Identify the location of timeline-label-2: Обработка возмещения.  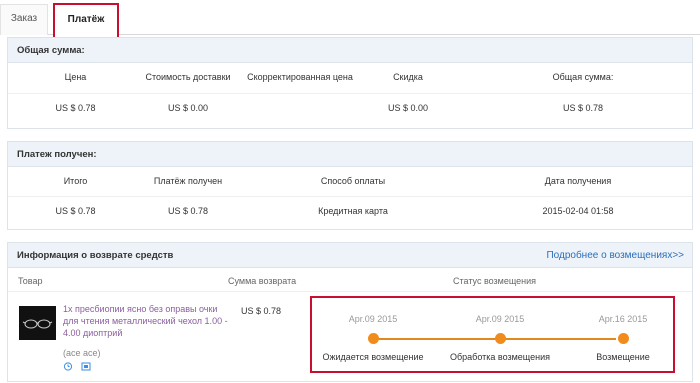
(500, 357).